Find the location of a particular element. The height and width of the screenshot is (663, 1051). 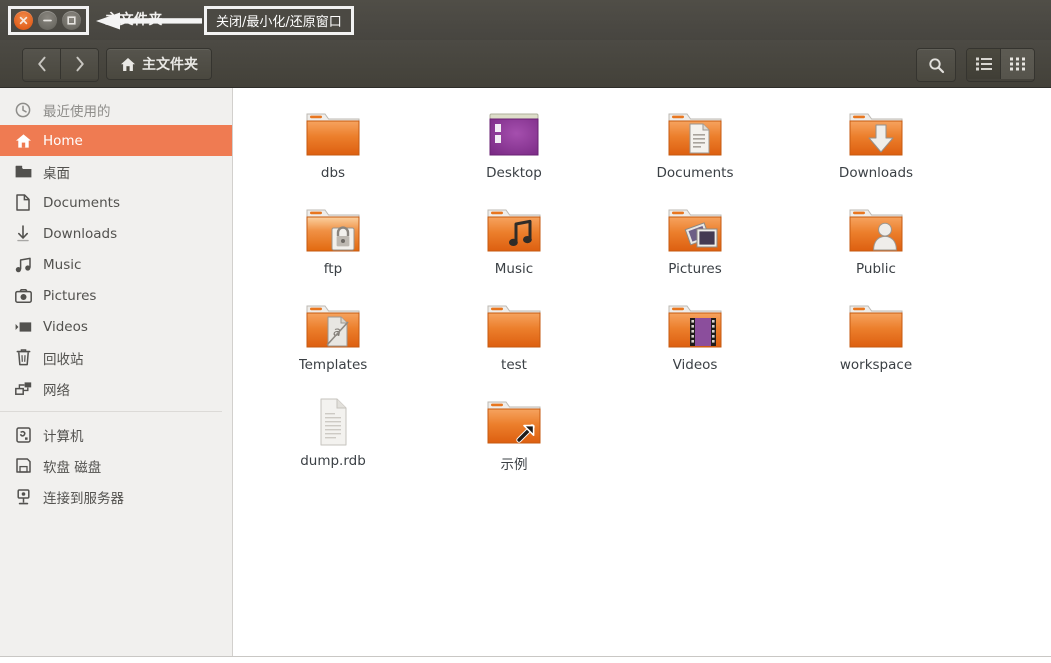

connect-server-icon is located at coordinates (23, 497).